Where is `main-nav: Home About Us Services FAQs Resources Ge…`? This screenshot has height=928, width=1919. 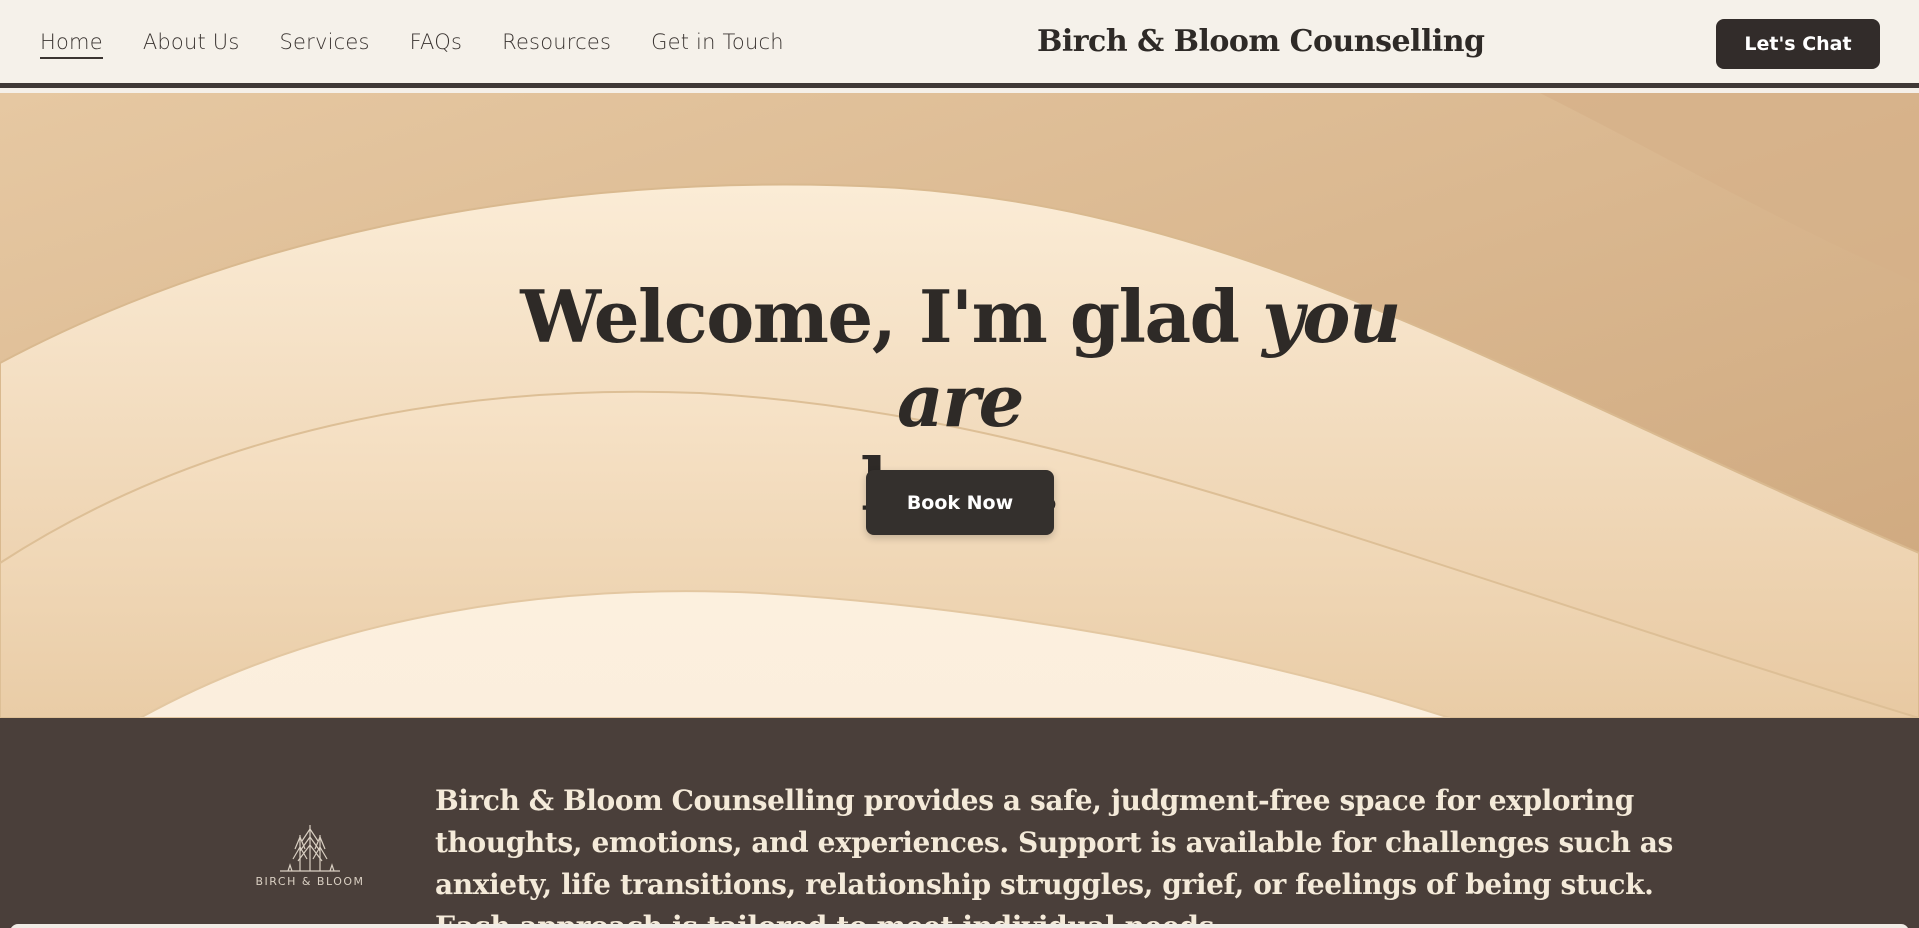
main-nav: Home About Us Services FAQs Resources Ge… is located at coordinates (412, 44).